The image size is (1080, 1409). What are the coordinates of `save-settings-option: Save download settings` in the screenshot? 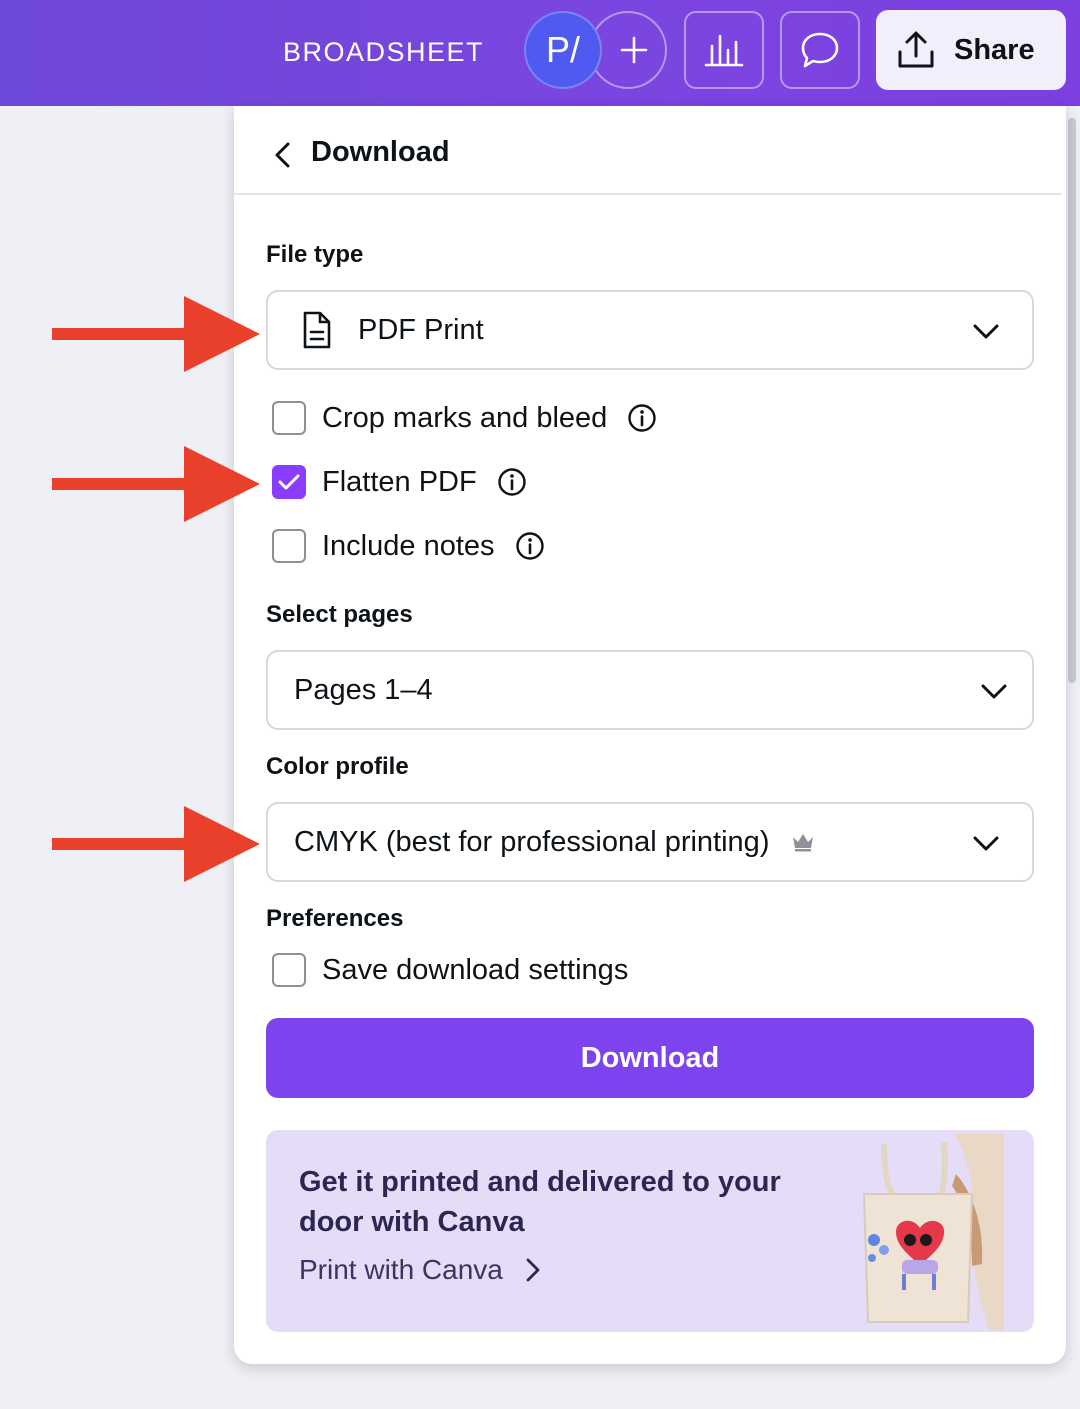 It's located at (450, 970).